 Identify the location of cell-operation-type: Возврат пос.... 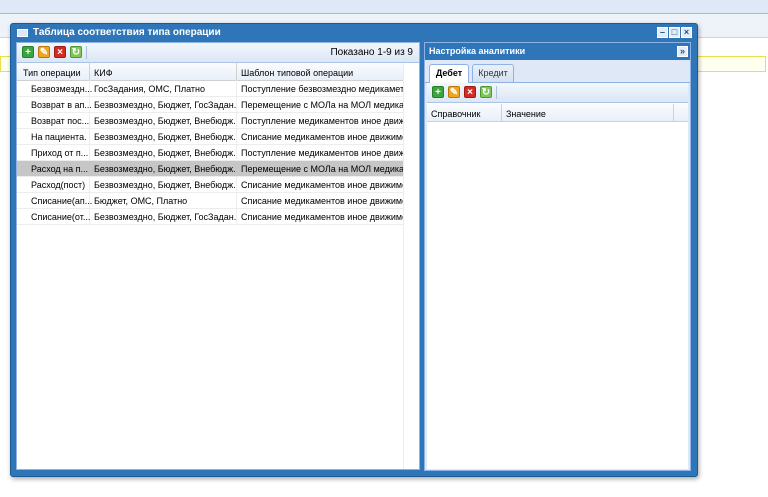
(60, 121).